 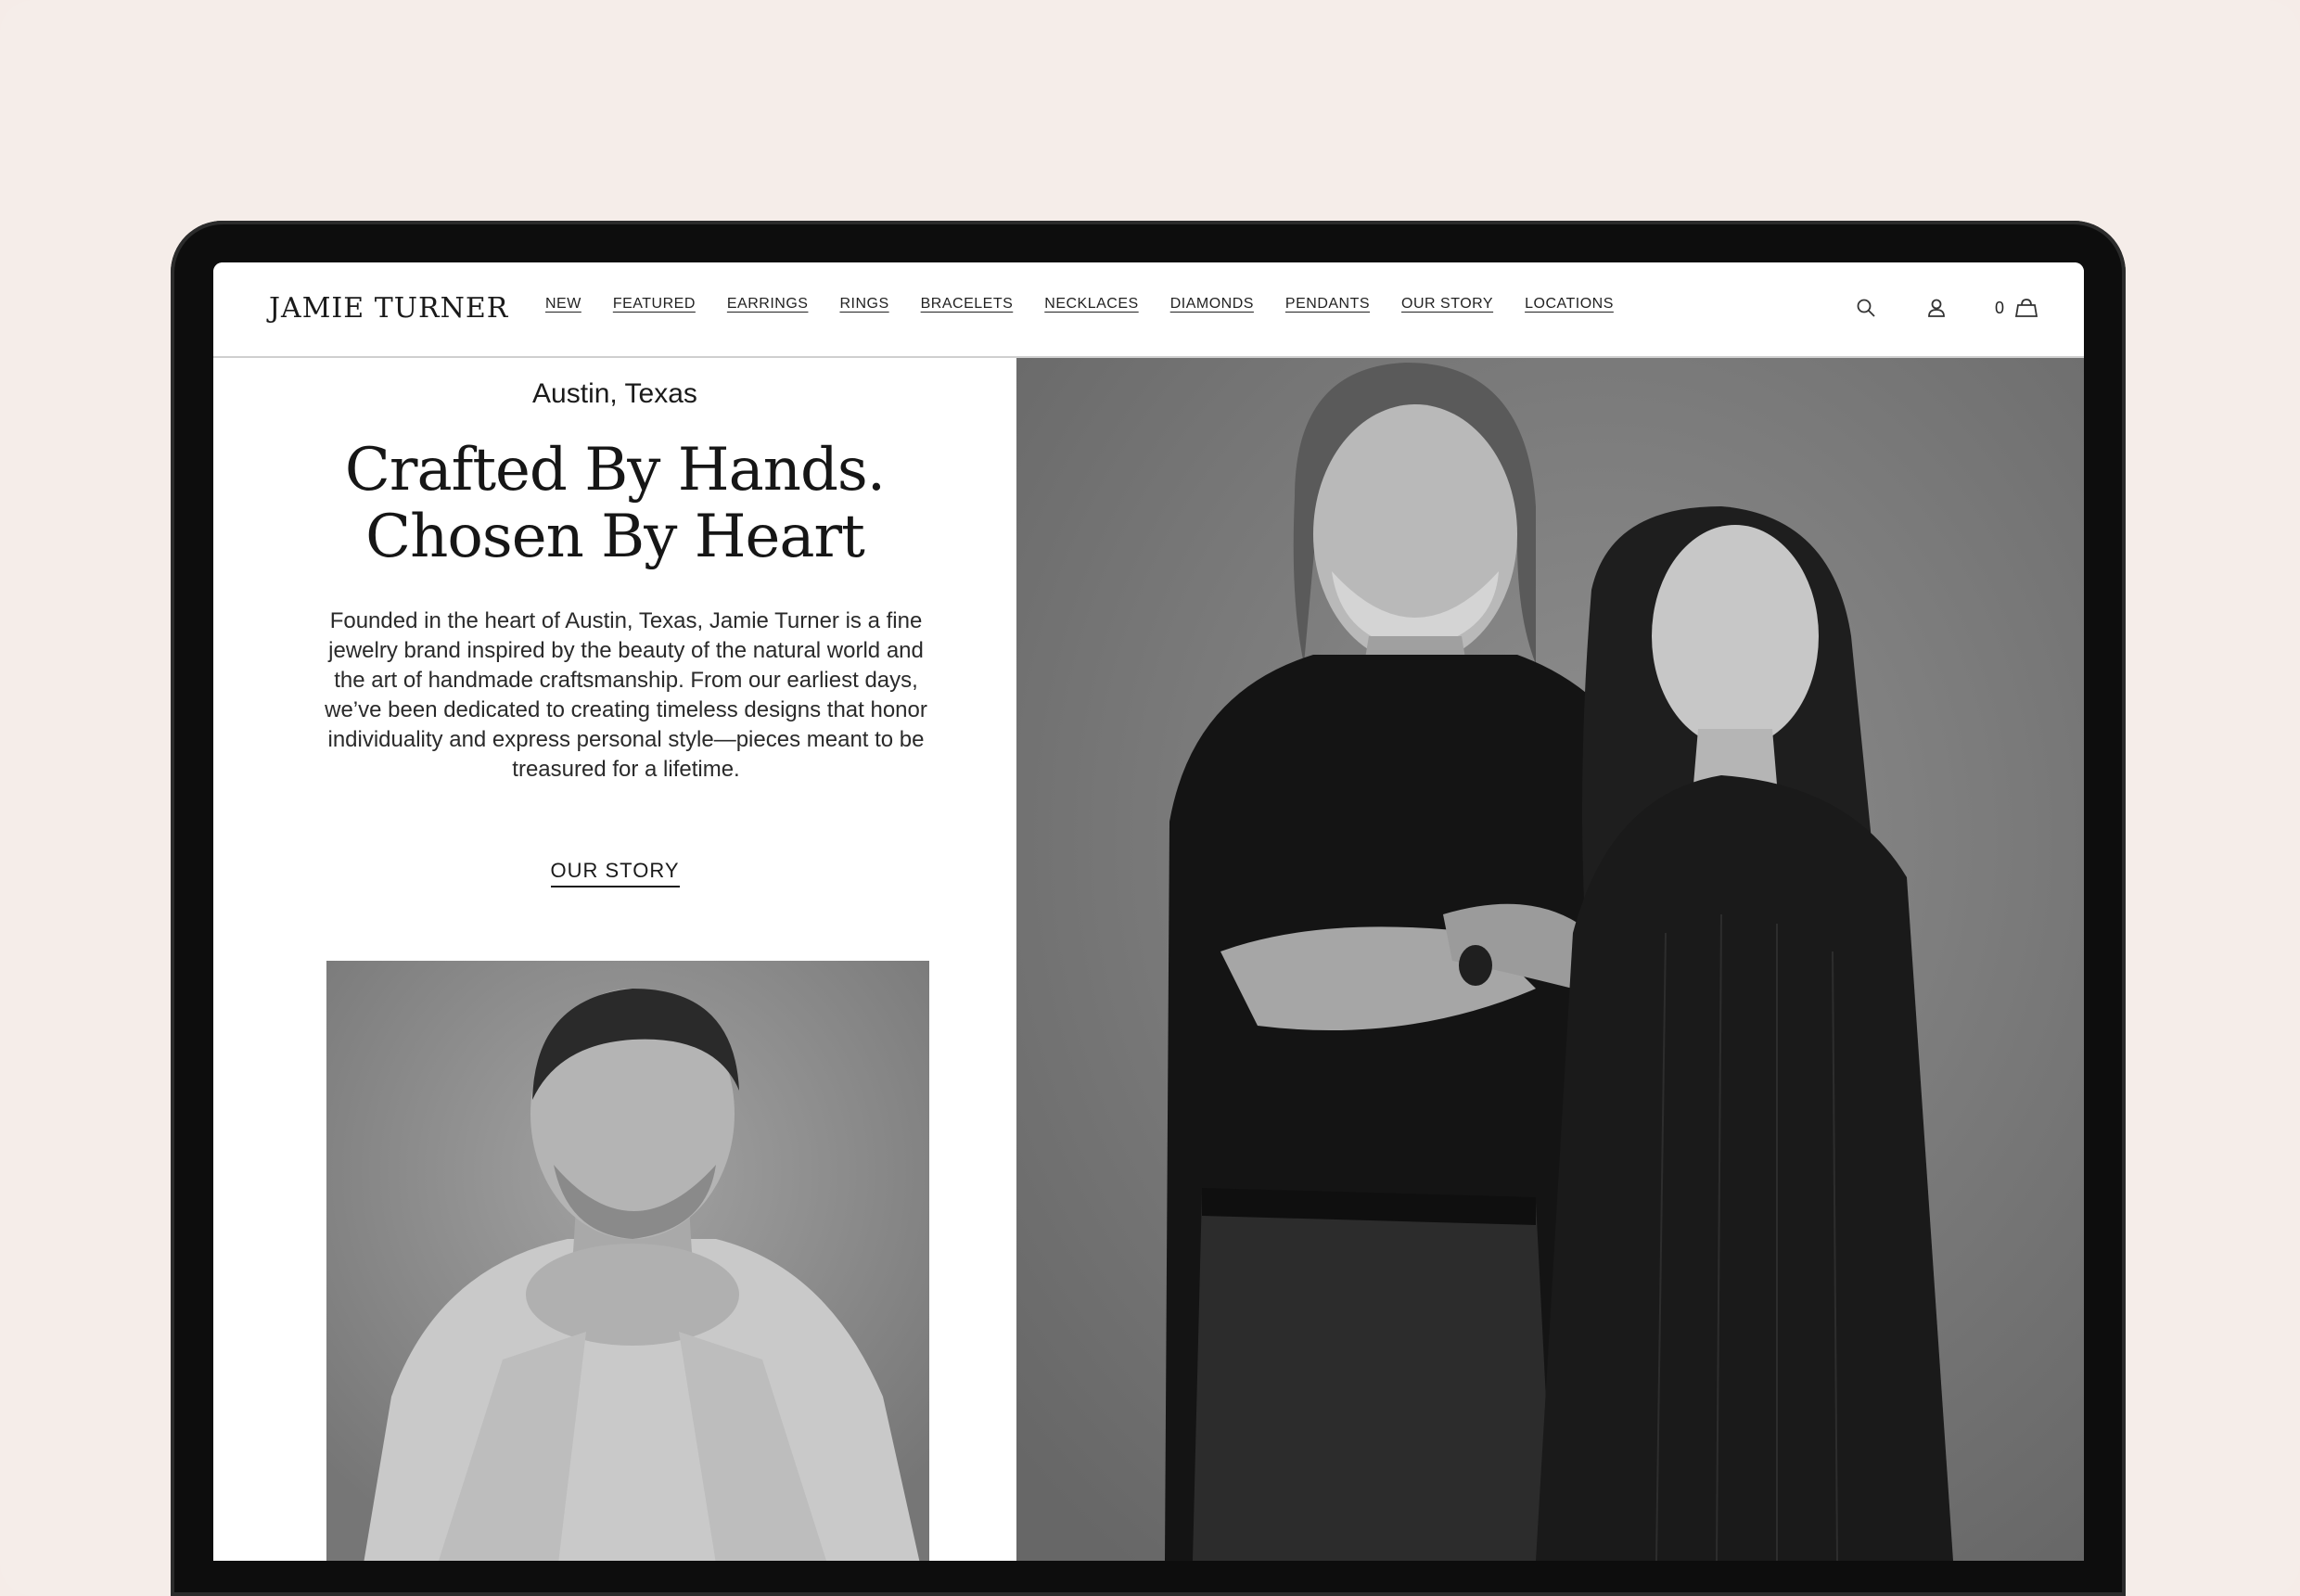 What do you see at coordinates (563, 304) in the screenshot?
I see `nav-item-new: NEW` at bounding box center [563, 304].